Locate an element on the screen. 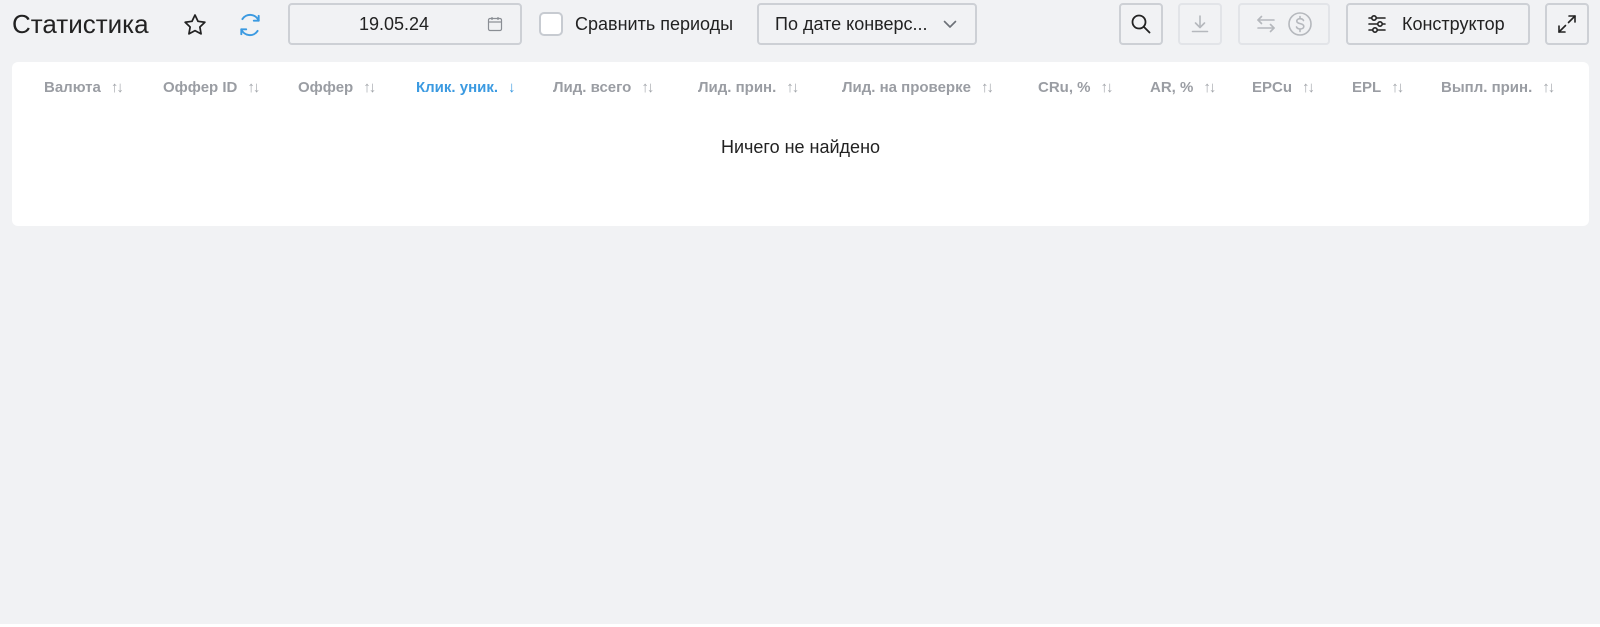  compare-periods: Сравнить периоды is located at coordinates (636, 24).